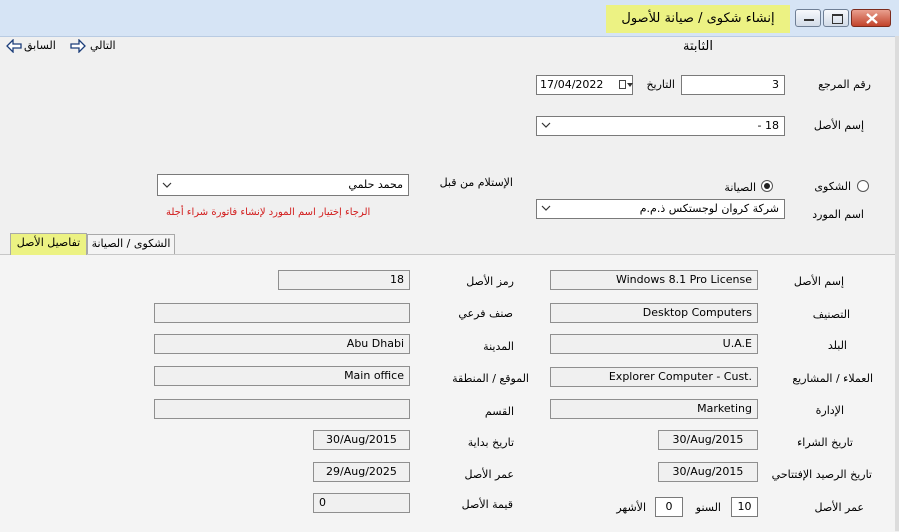 The height and width of the screenshot is (532, 899). Describe the element at coordinates (361, 440) in the screenshot. I see `start-date-field: 30/Aug/2015` at that location.